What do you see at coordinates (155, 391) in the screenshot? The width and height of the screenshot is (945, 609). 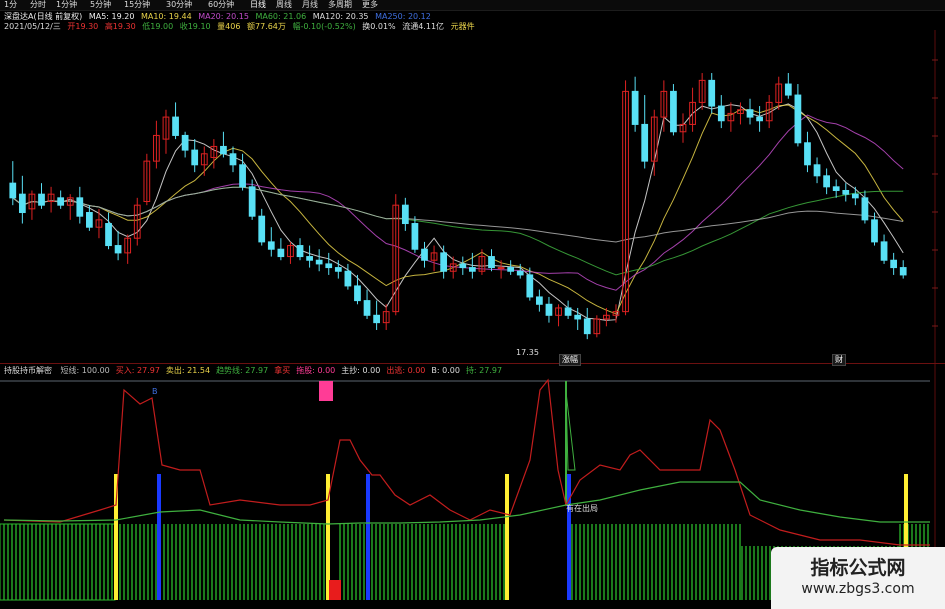 I see `buy-marker: B` at bounding box center [155, 391].